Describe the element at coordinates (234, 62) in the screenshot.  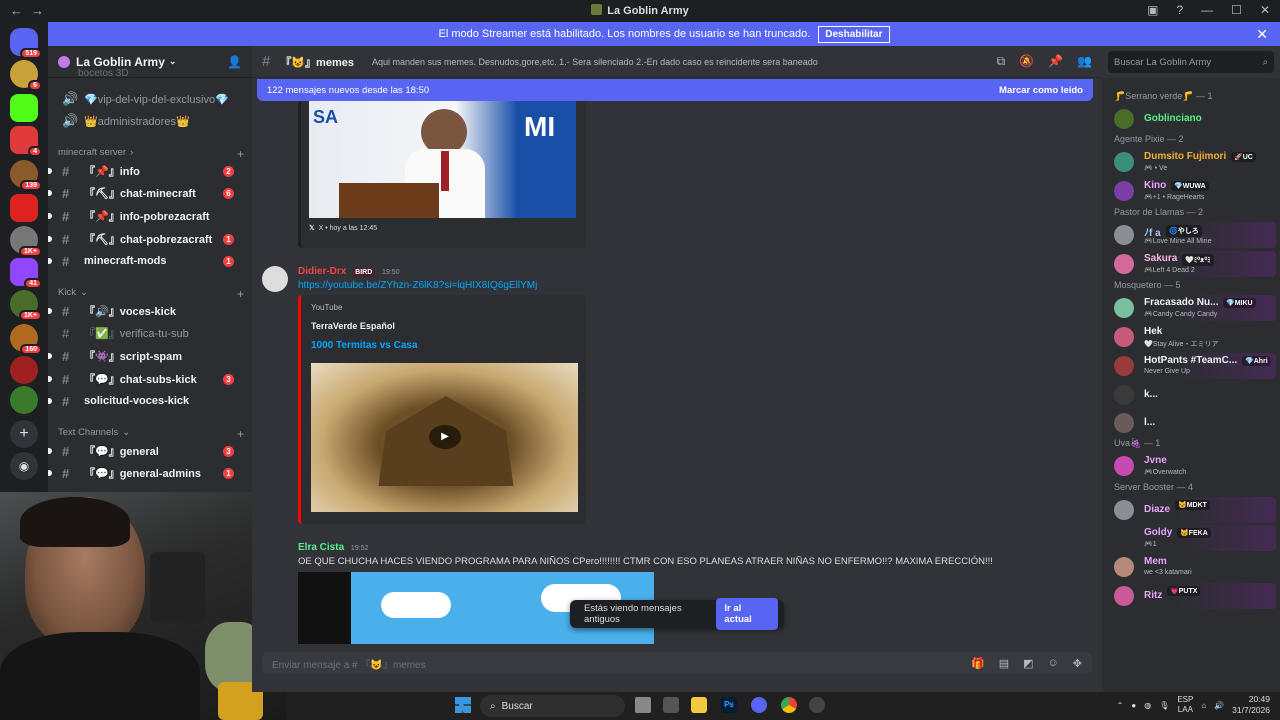
I see `invite-icon: 👤` at that location.